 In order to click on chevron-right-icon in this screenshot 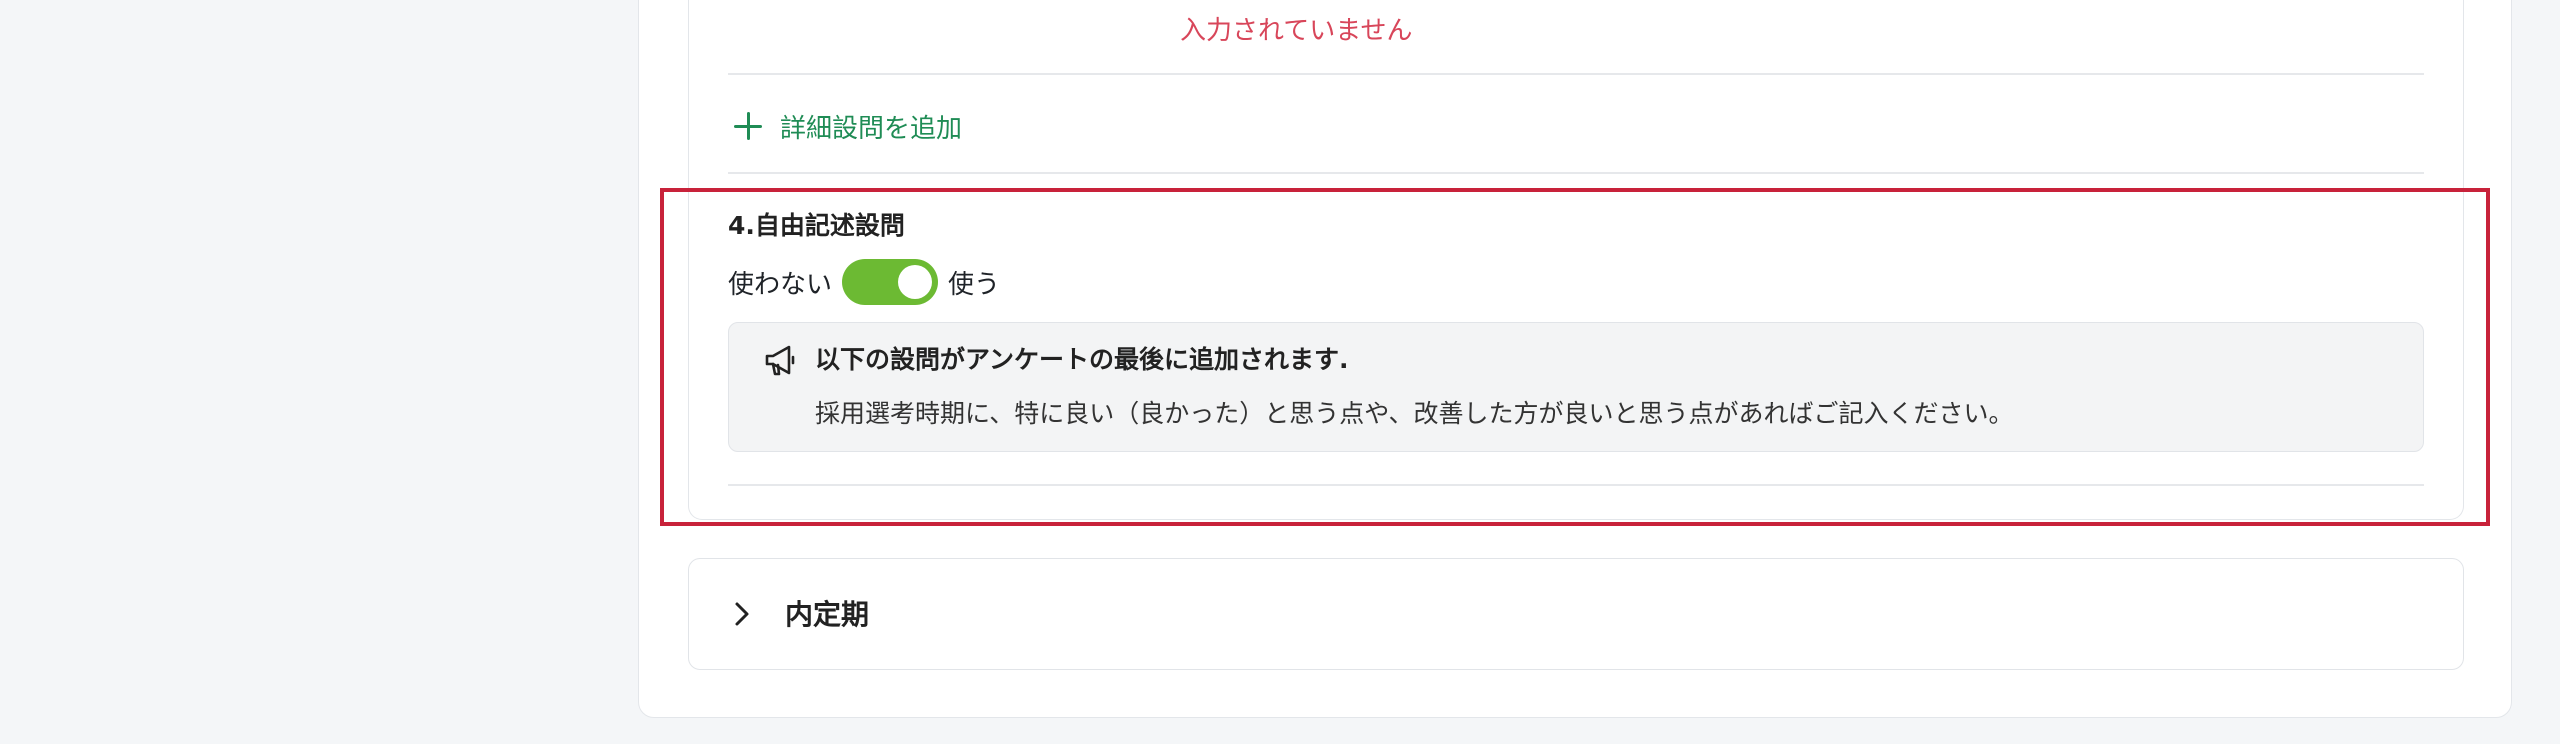, I will do `click(742, 614)`.